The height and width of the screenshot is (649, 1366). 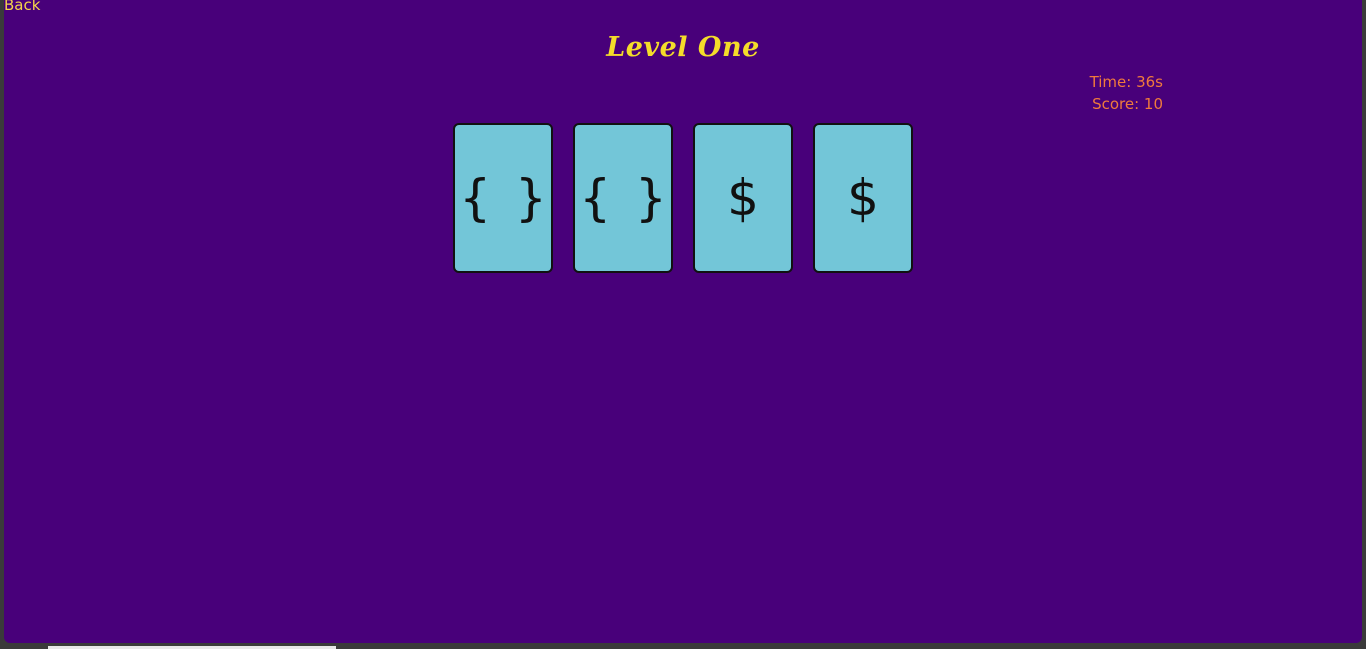 What do you see at coordinates (1127, 104) in the screenshot?
I see `score-text: Score: 10` at bounding box center [1127, 104].